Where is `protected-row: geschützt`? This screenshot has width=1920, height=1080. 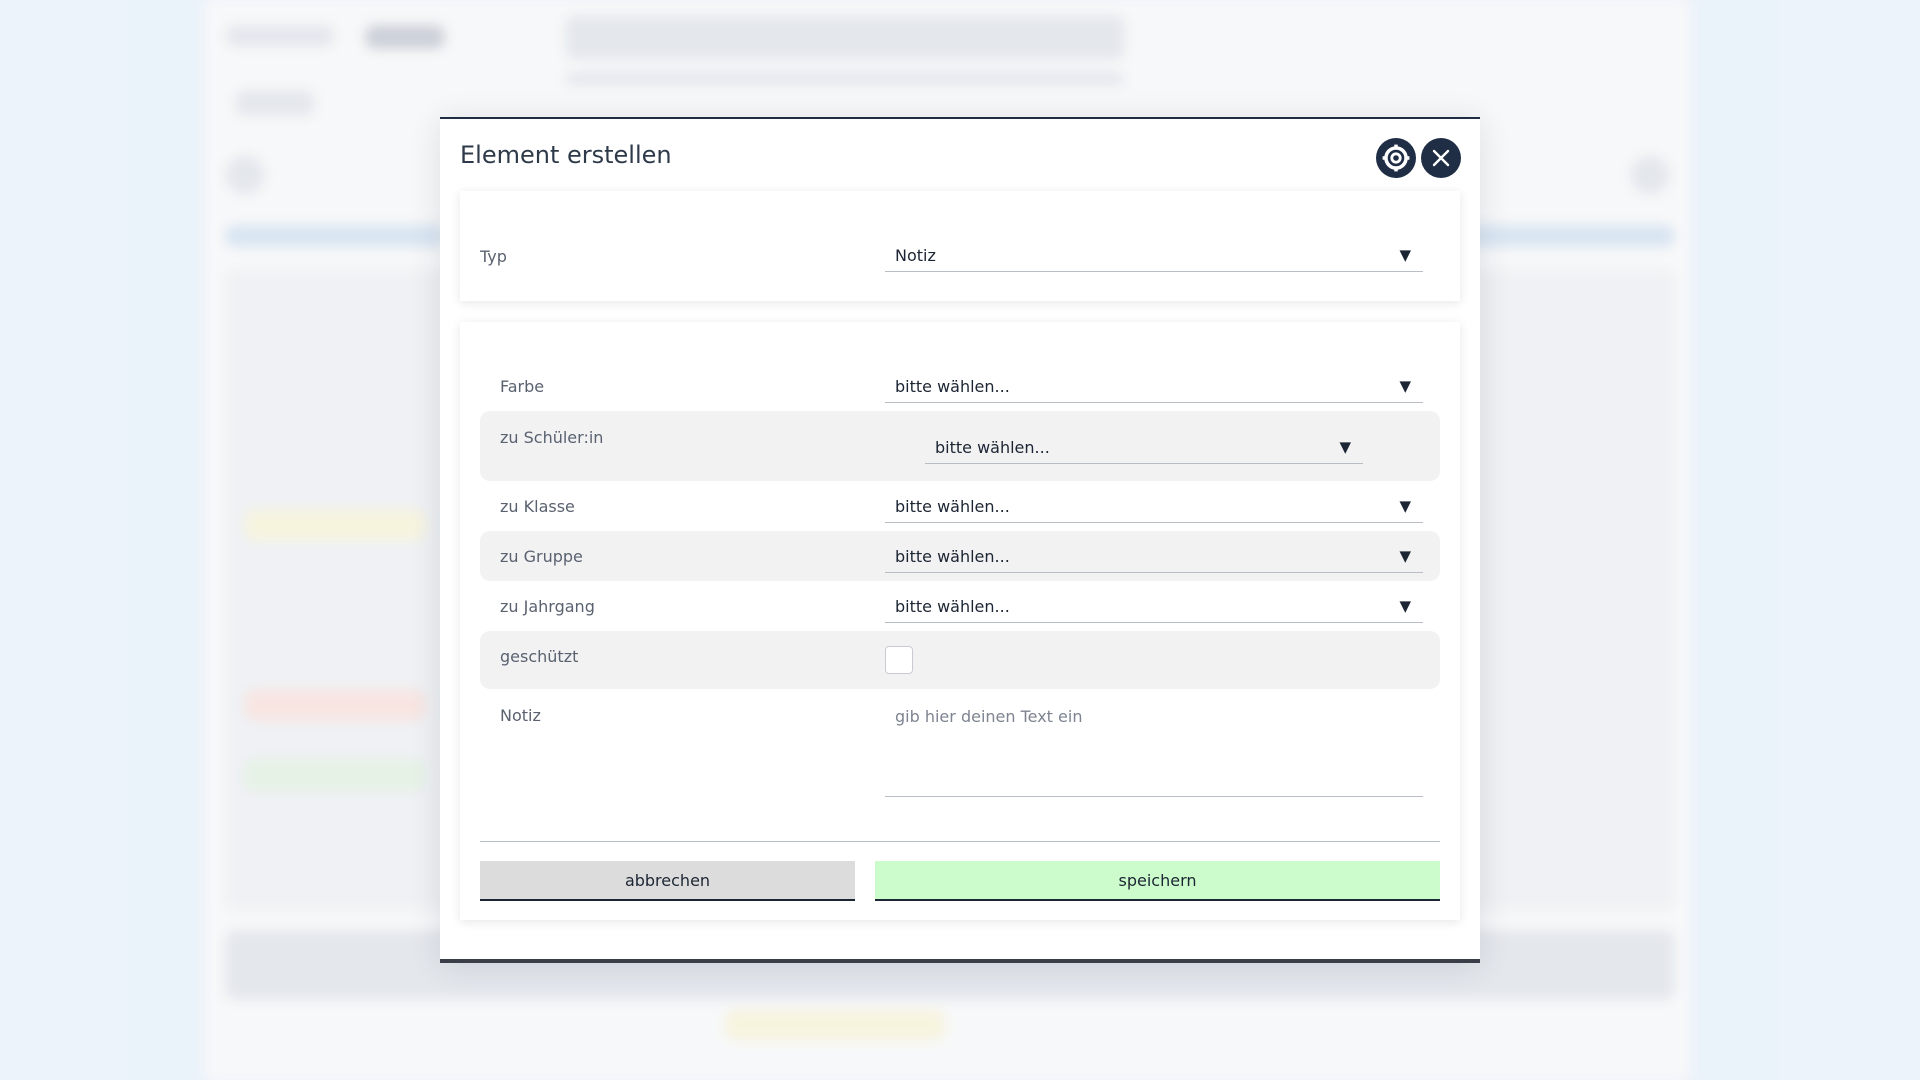 protected-row: geschützt is located at coordinates (960, 660).